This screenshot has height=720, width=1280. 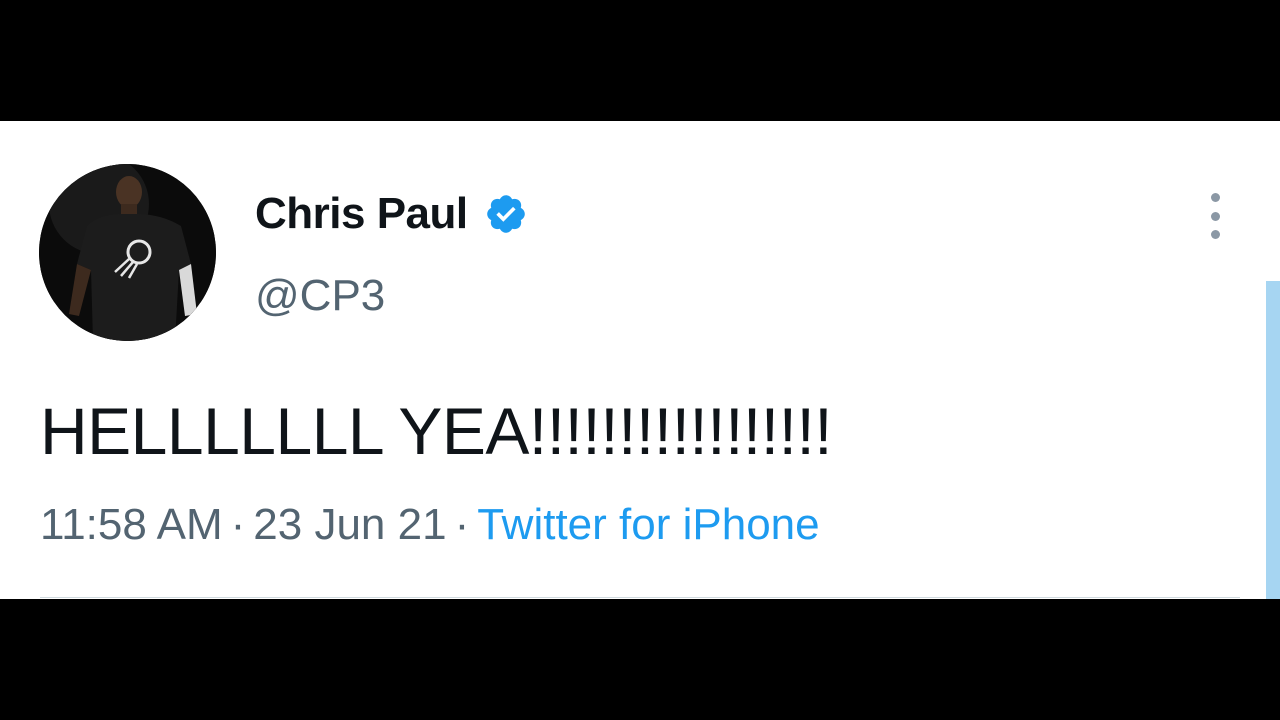 I want to click on tweet-time: 11:58 AM, so click(x=131, y=524).